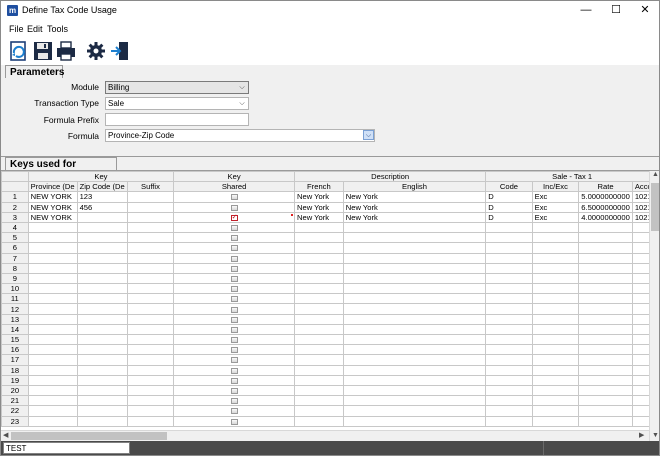 Image resolution: width=660 pixels, height=456 pixels. Describe the element at coordinates (89, 436) in the screenshot. I see `horizontal-scroll-thumb` at that location.